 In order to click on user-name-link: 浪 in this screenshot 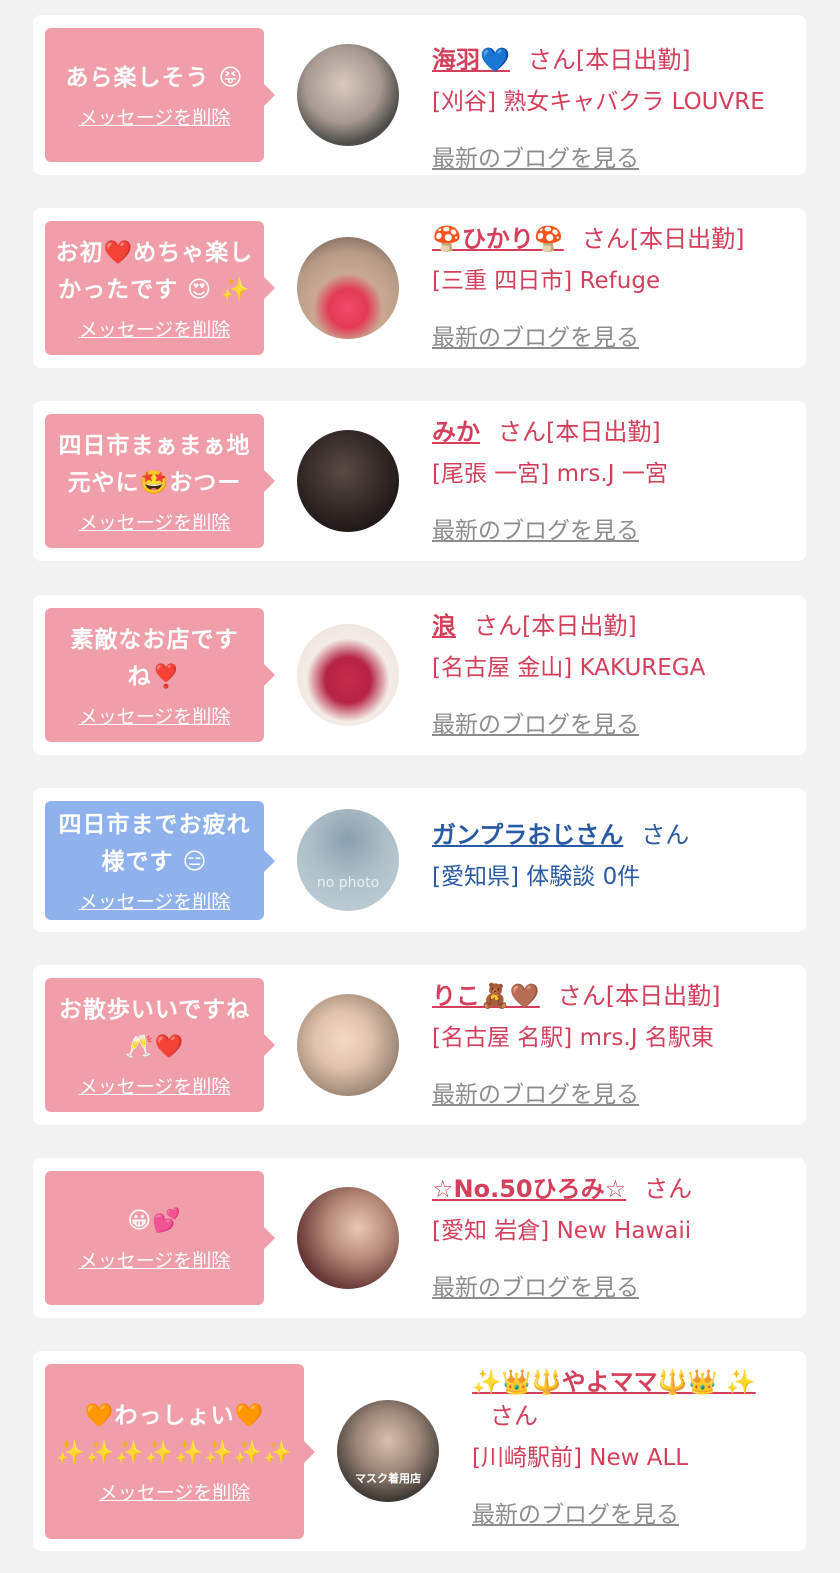, I will do `click(444, 626)`.